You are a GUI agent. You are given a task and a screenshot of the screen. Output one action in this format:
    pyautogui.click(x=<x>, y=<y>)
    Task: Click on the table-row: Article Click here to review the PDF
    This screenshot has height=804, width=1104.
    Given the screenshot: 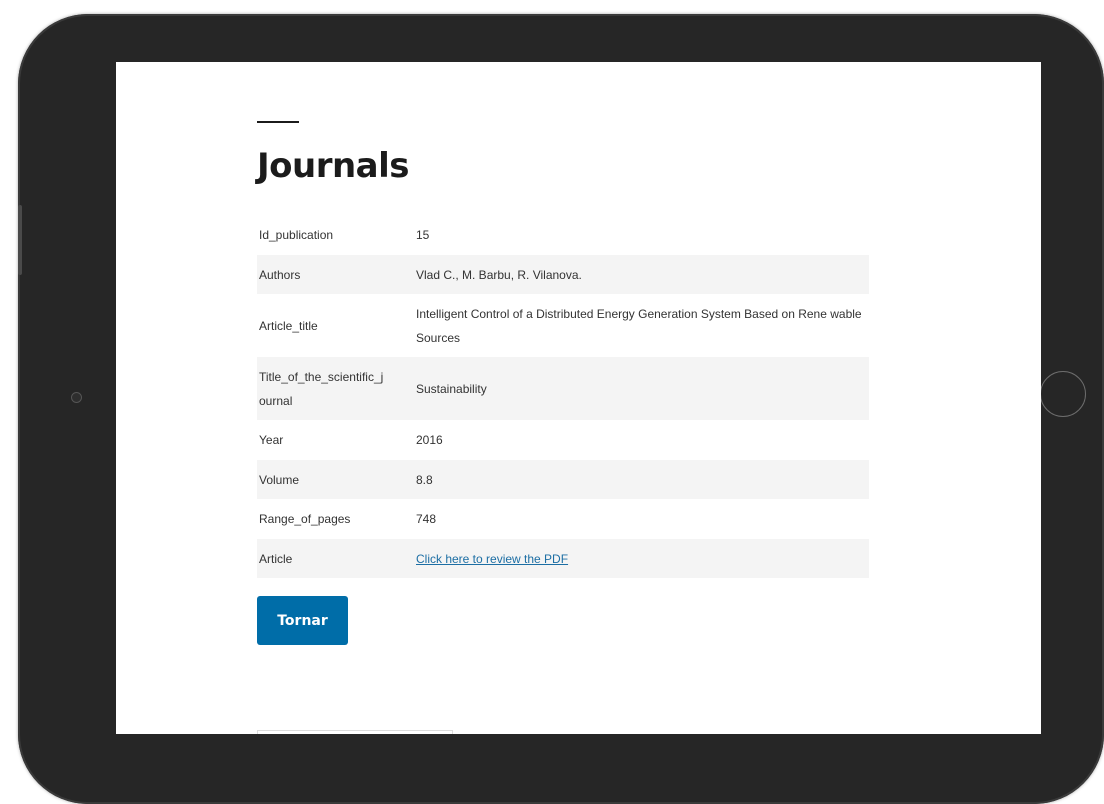 What is the action you would take?
    pyautogui.click(x=563, y=558)
    